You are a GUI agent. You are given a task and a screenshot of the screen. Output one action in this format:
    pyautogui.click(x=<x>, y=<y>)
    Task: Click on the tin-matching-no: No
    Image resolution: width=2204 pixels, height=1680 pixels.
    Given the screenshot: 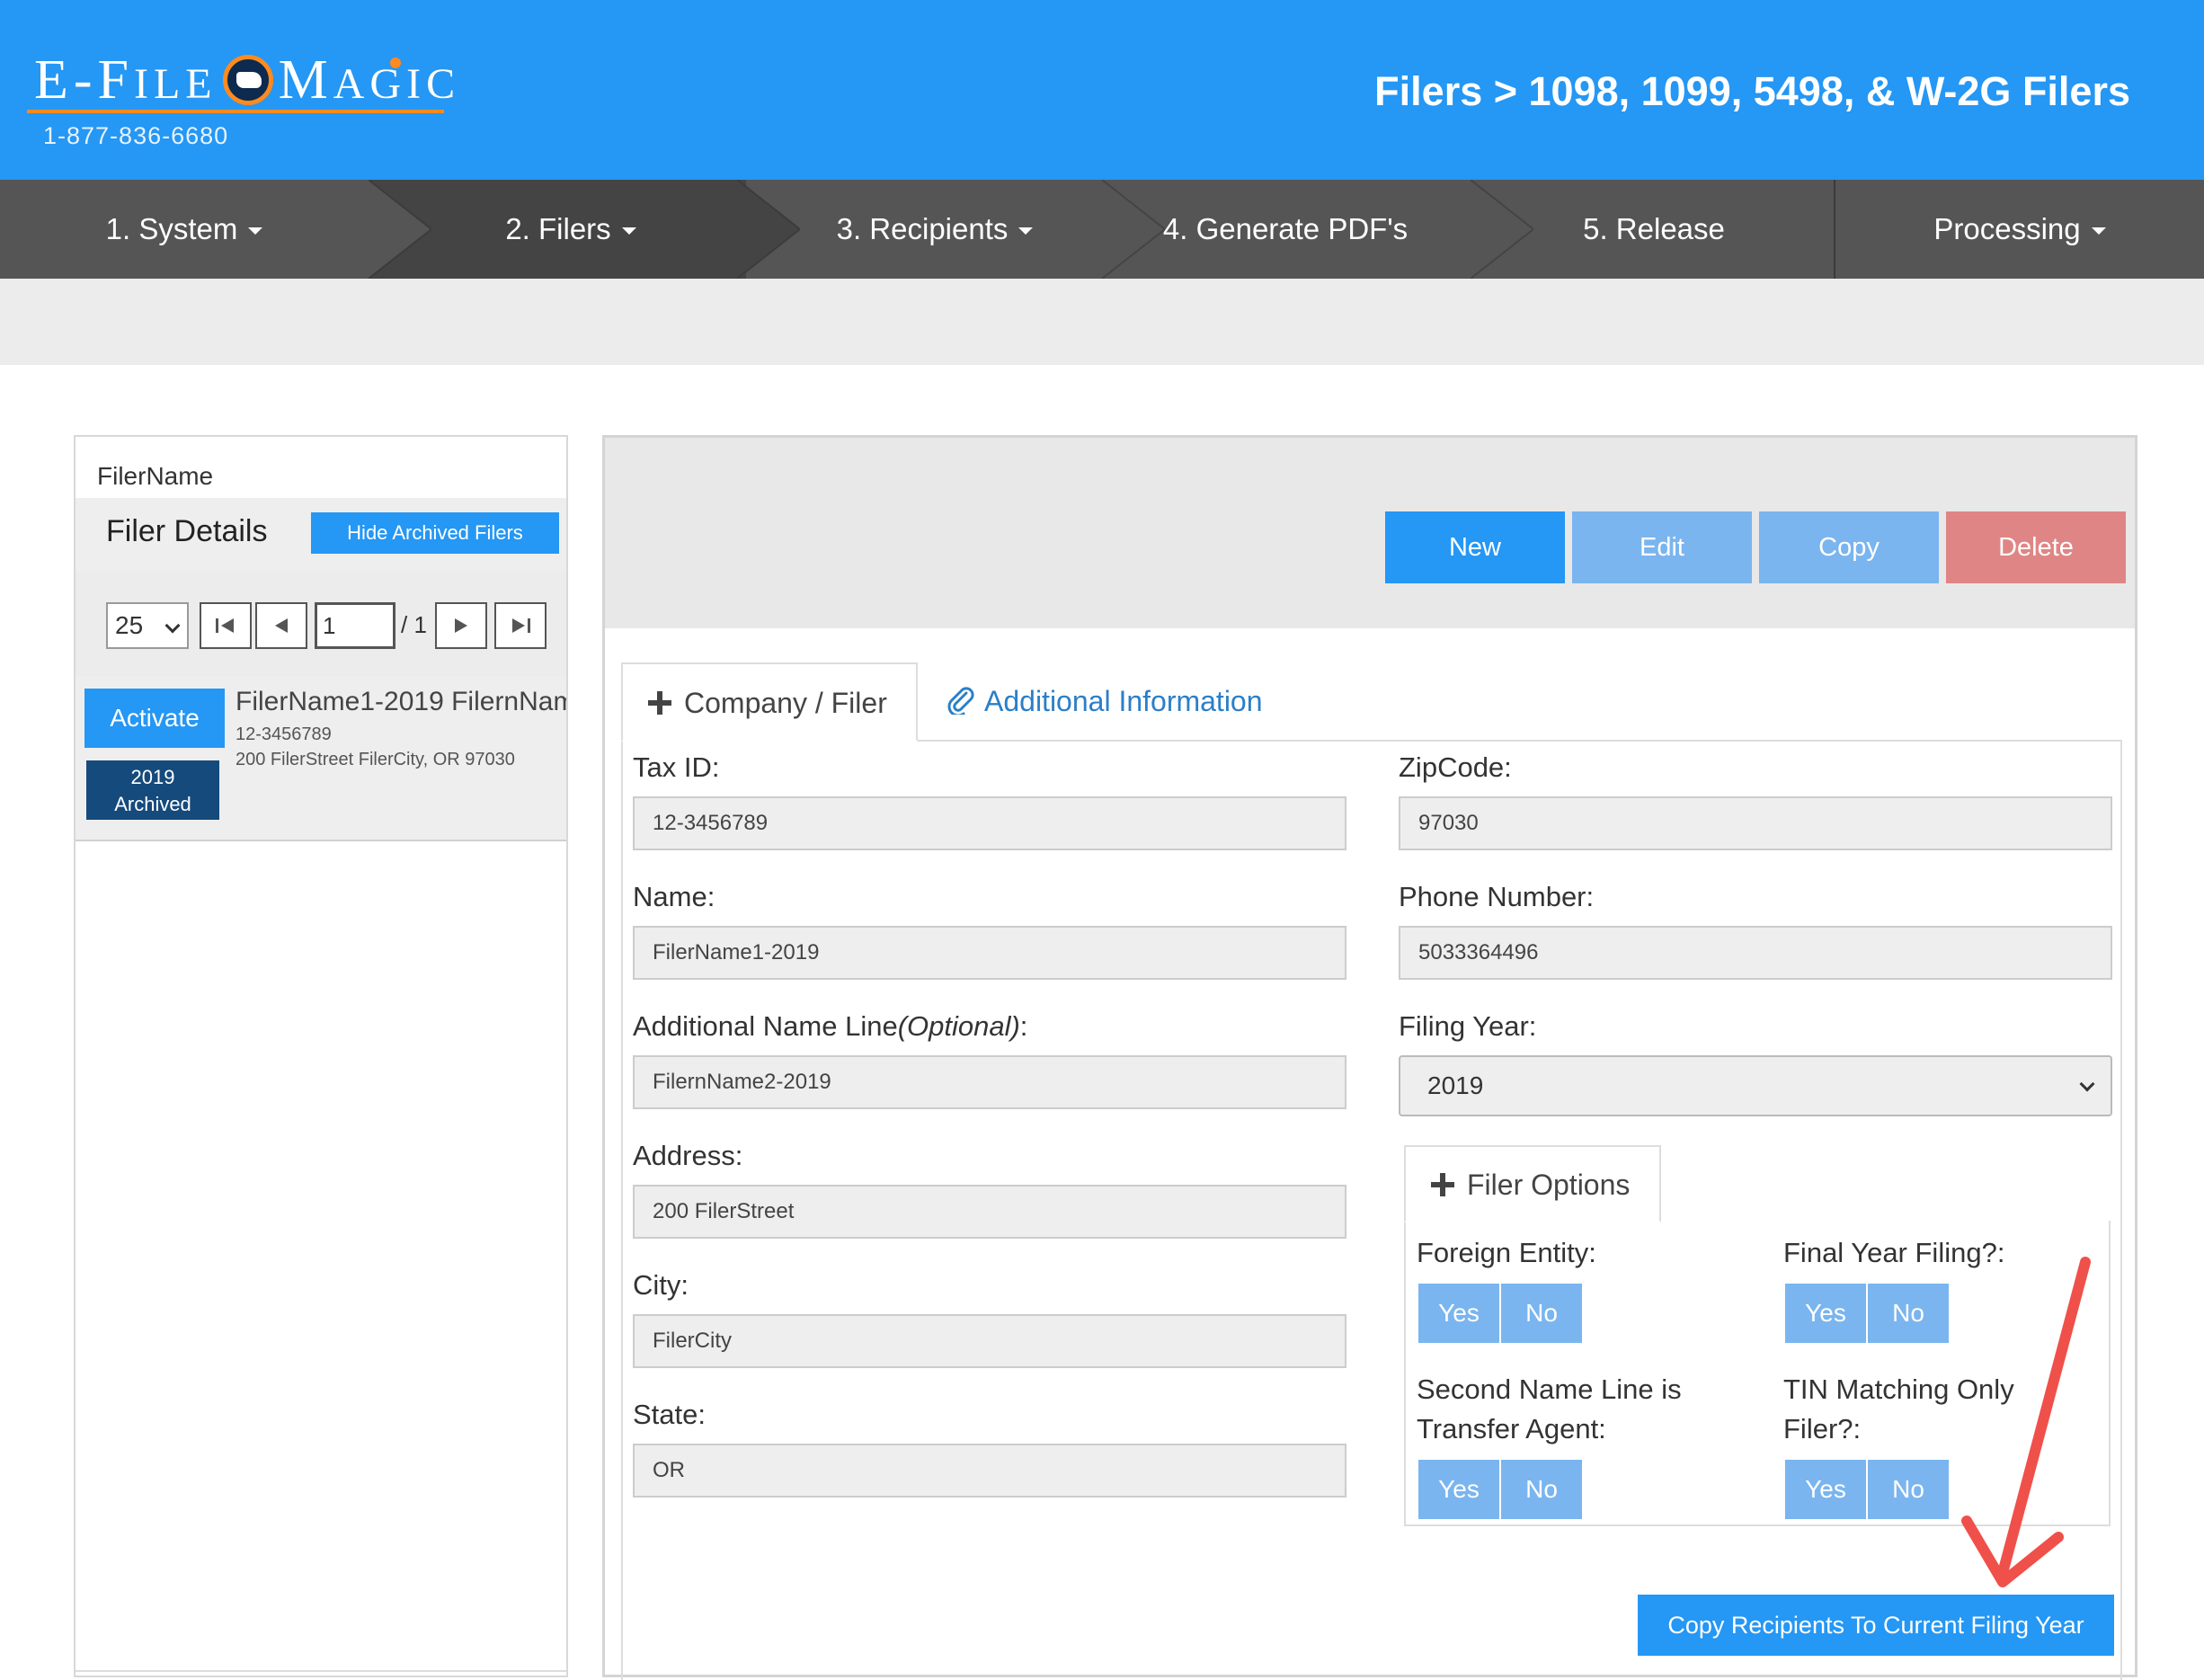 What is the action you would take?
    pyautogui.click(x=1908, y=1489)
    